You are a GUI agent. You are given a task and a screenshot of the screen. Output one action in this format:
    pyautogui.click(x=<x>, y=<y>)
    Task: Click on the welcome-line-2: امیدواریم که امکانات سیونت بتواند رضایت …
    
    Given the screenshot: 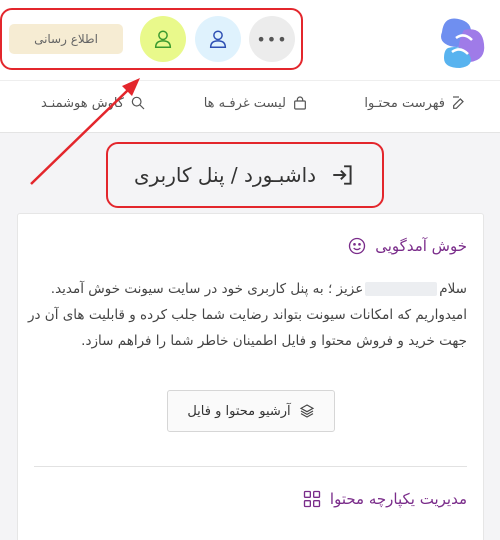 What is the action you would take?
    pyautogui.click(x=247, y=328)
    